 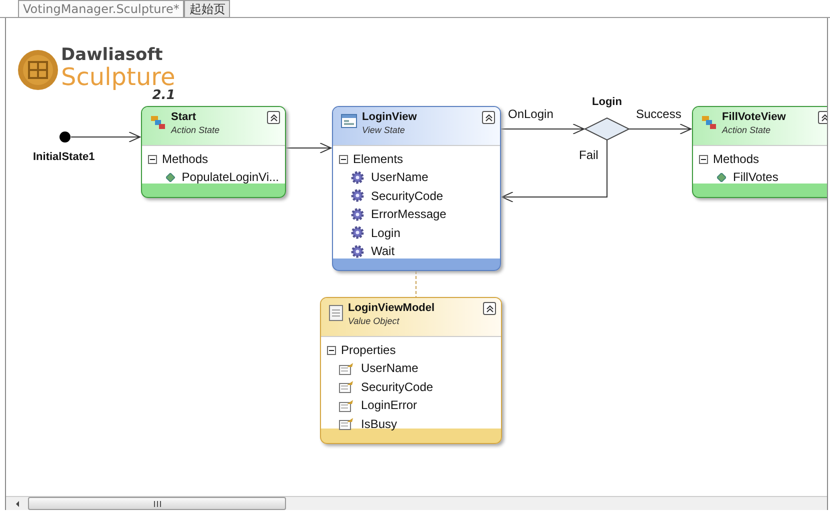 I want to click on document-icon, so click(x=336, y=313).